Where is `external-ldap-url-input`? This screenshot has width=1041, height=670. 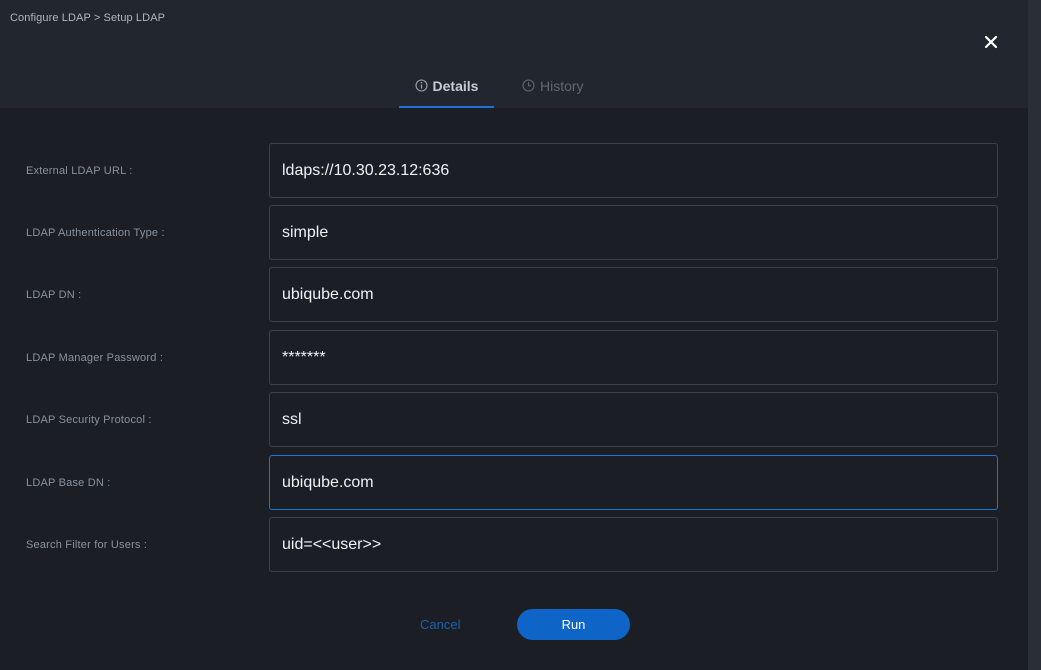
external-ldap-url-input is located at coordinates (633, 170).